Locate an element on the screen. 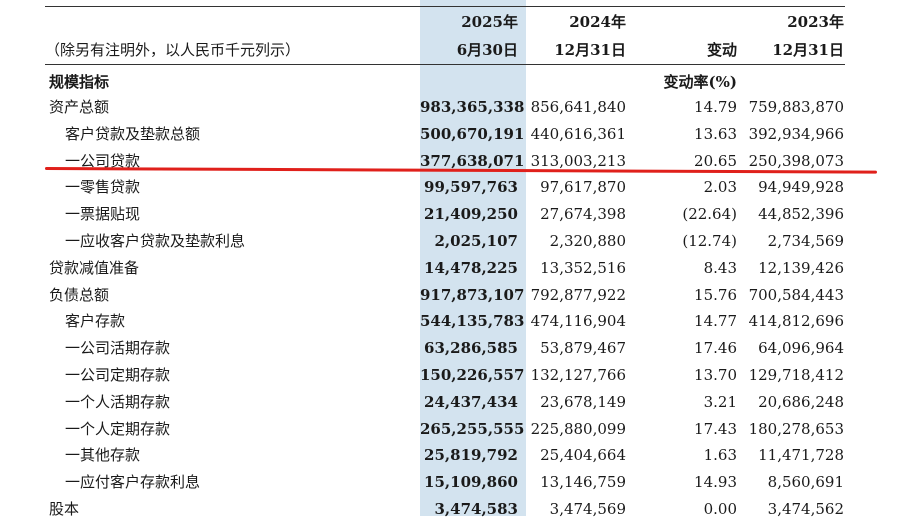  value-change: 1.63 is located at coordinates (720, 455).